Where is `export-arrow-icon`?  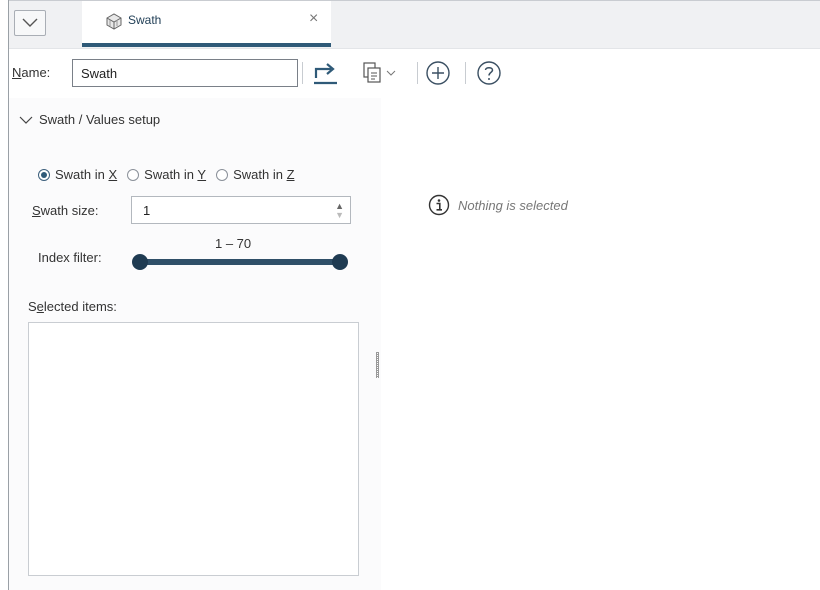
export-arrow-icon is located at coordinates (325, 74).